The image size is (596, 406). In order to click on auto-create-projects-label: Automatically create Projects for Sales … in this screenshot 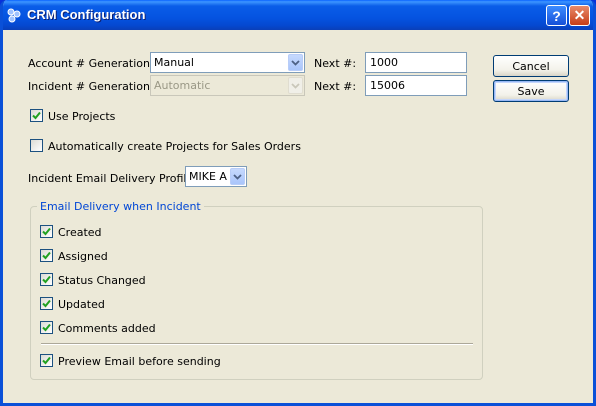, I will do `click(174, 146)`.